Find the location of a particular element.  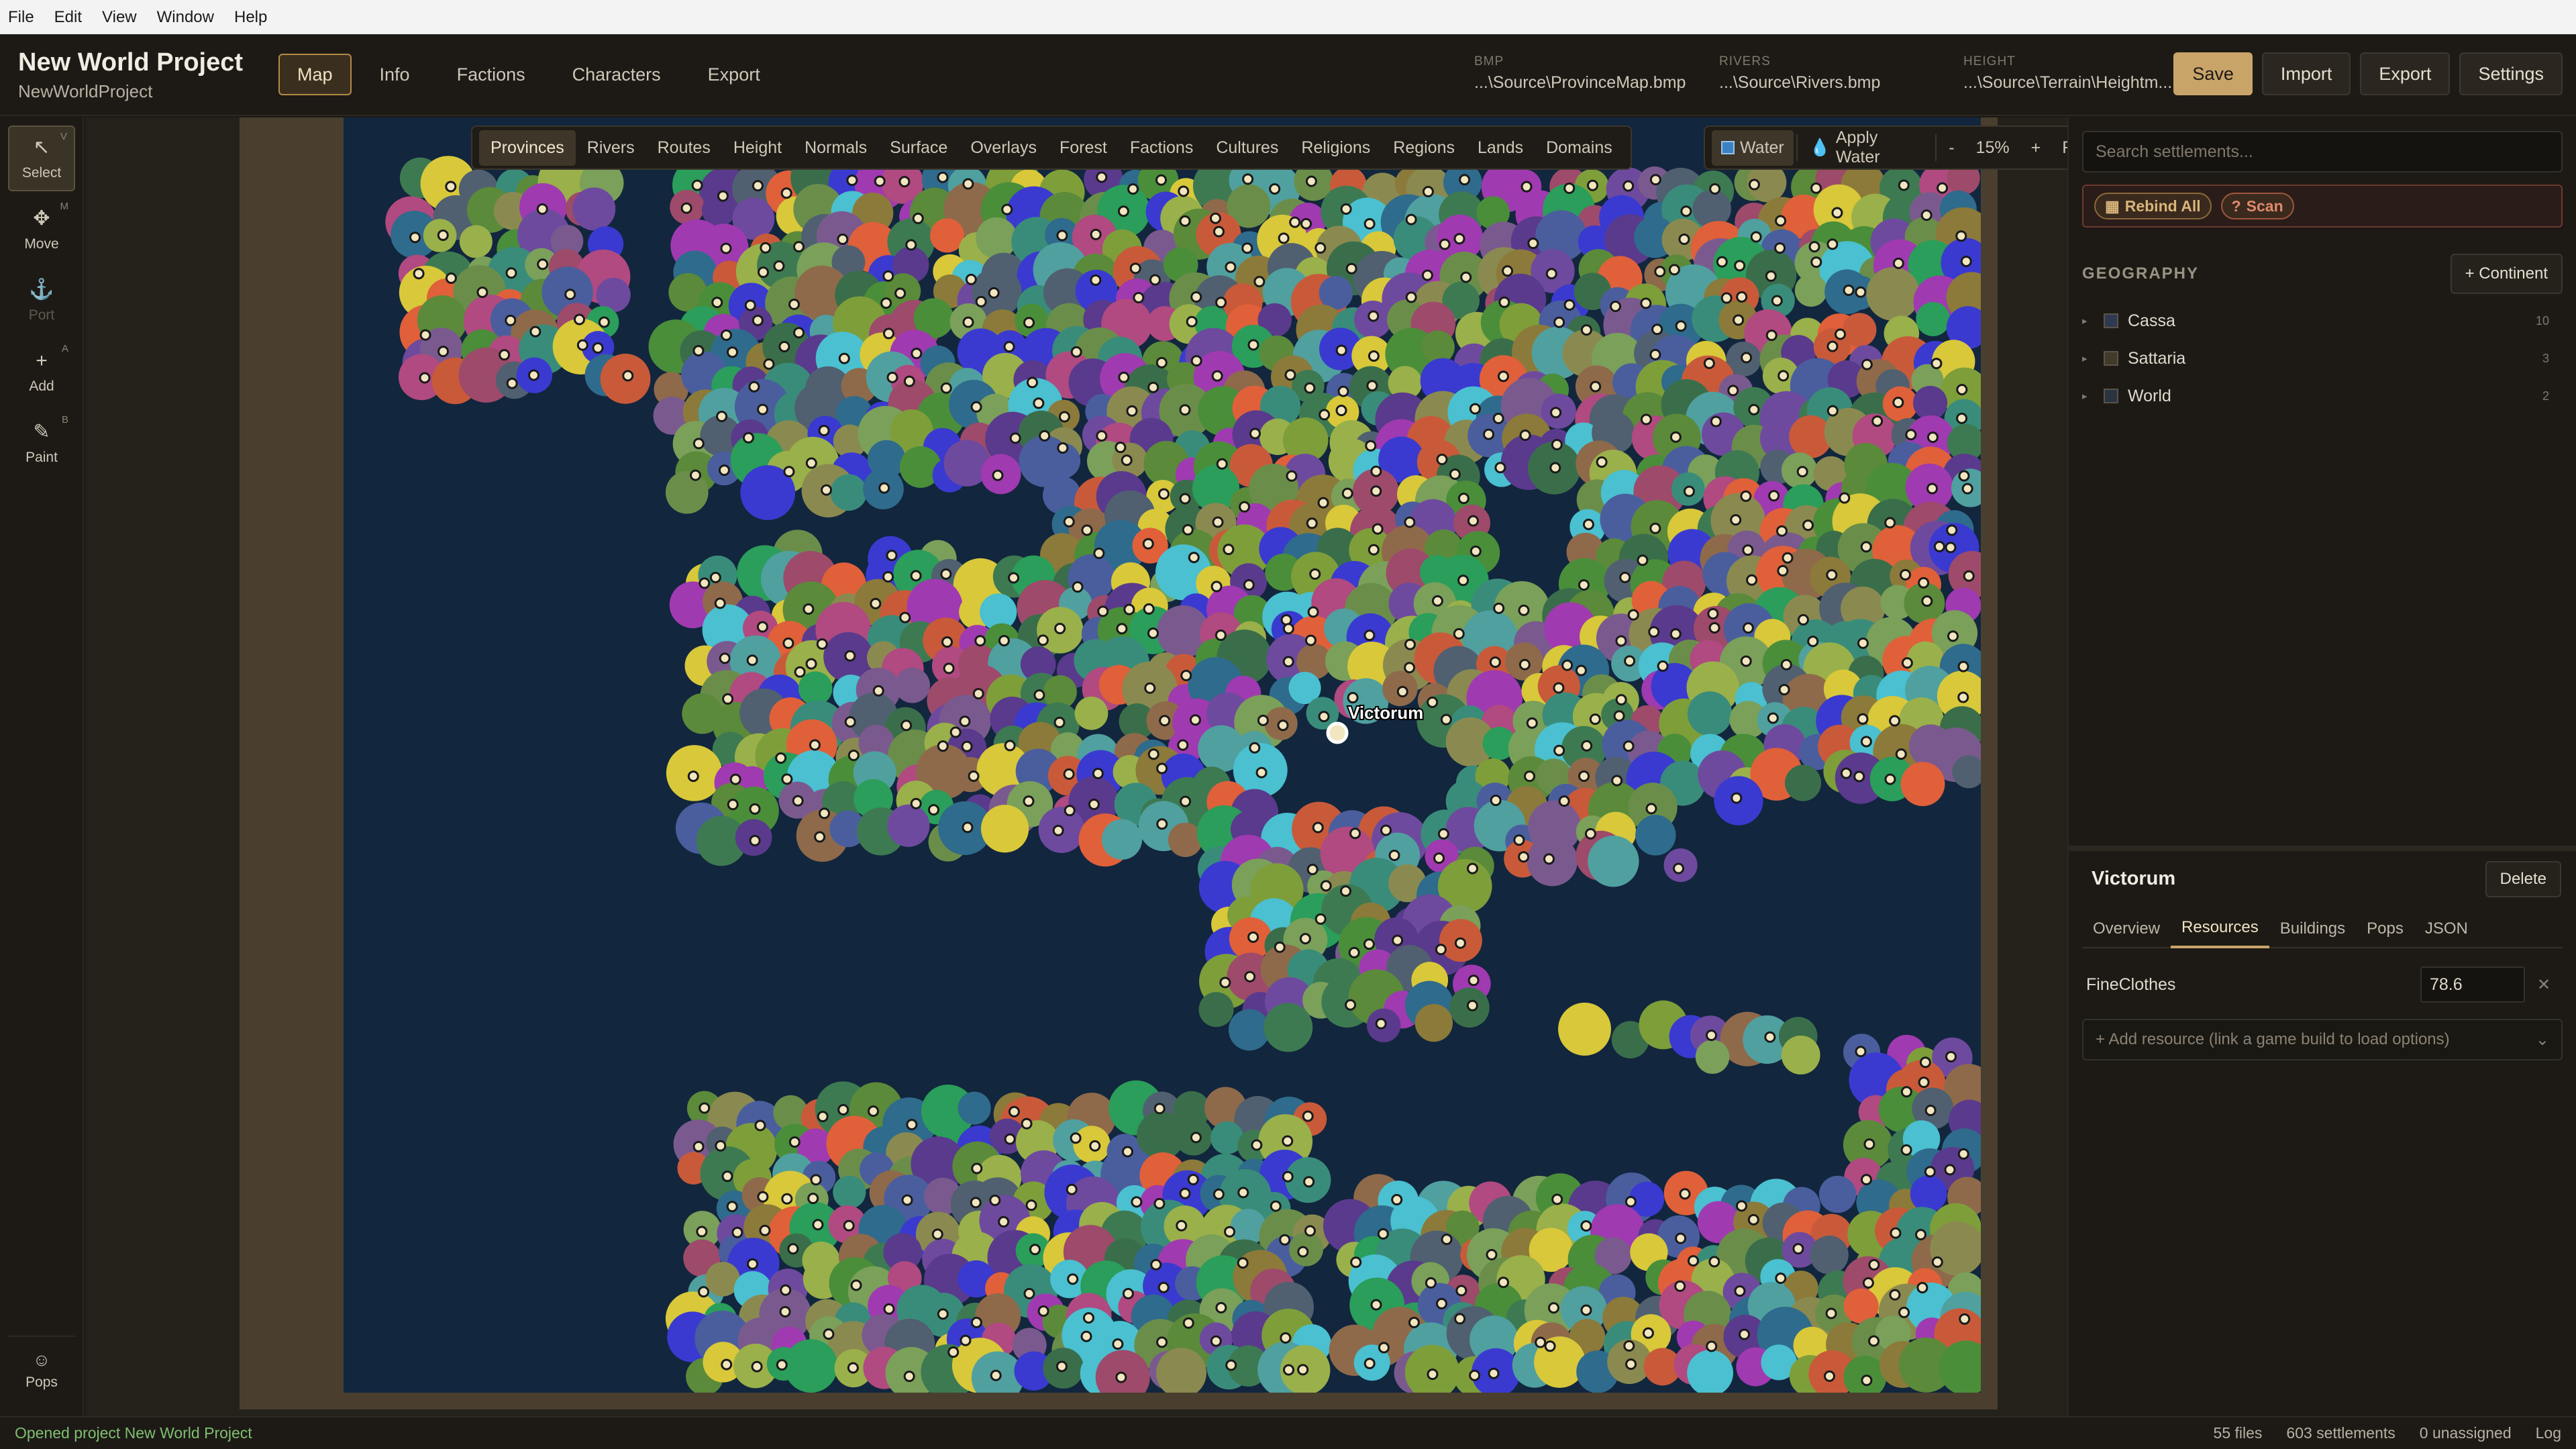

tool-port: ⚓ Port is located at coordinates (41, 301).